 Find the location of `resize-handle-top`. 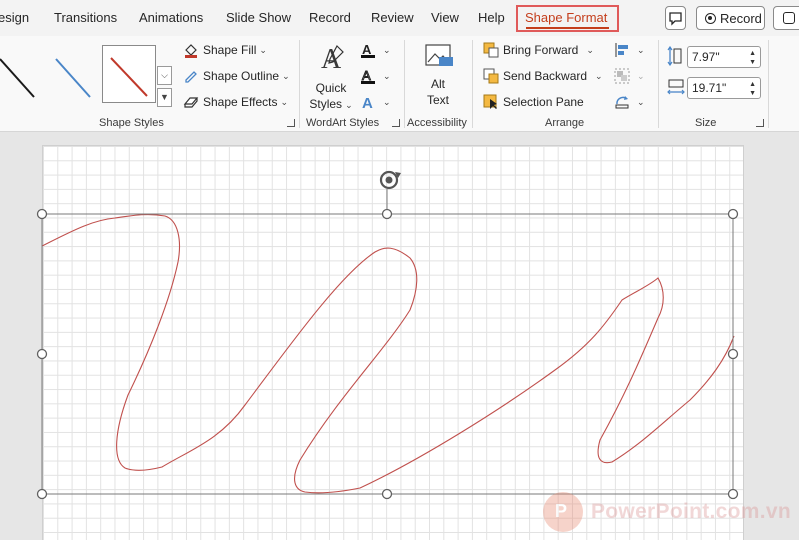

resize-handle-top is located at coordinates (387, 214).